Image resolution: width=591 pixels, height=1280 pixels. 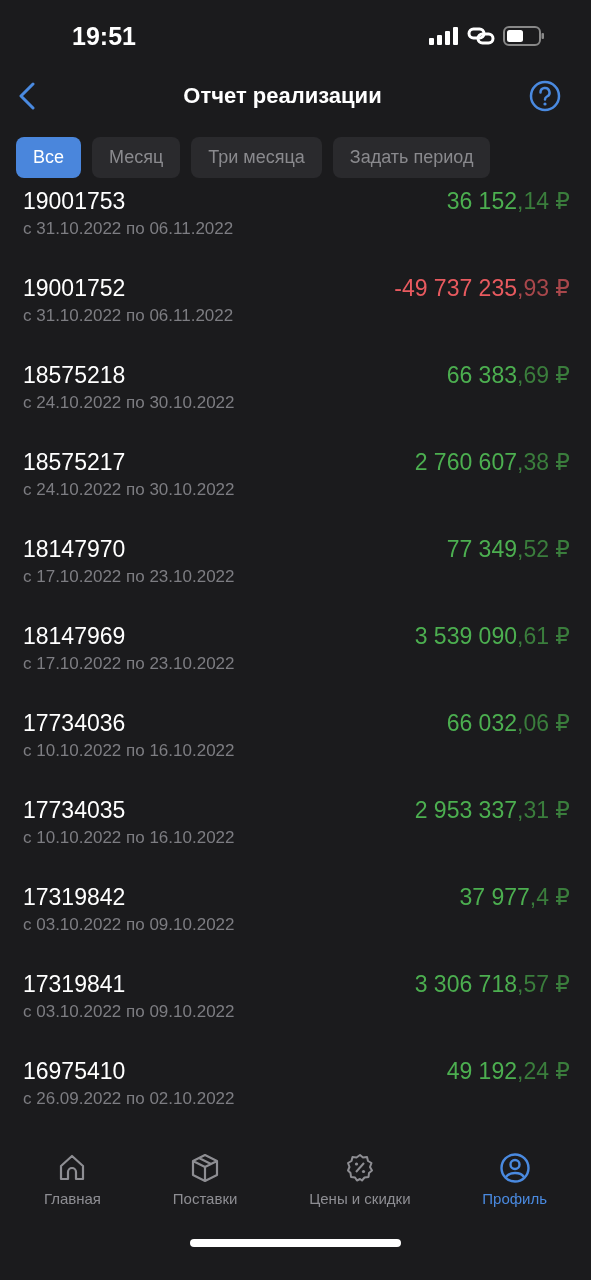 I want to click on help-icon, so click(x=545, y=96).